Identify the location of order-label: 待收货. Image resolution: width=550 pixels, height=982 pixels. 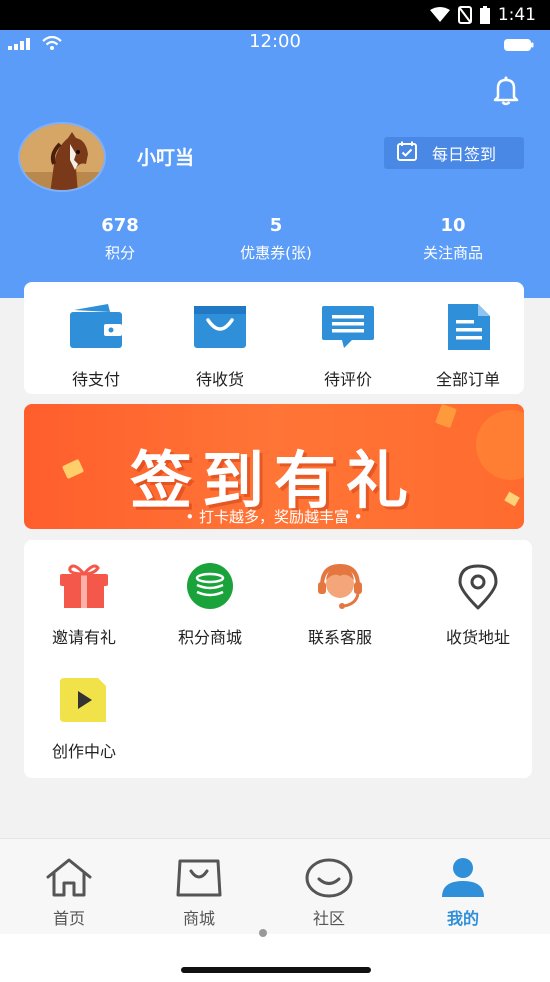
(219, 379).